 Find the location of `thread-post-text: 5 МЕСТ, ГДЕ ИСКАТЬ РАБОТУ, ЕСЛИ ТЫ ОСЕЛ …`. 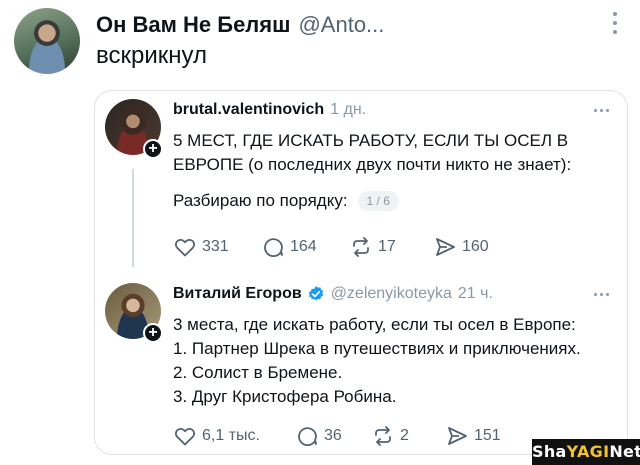

thread-post-text: 5 МЕСТ, ГДЕ ИСКАТЬ РАБОТУ, ЕСЛИ ТЫ ОСЕЛ … is located at coordinates (372, 152).